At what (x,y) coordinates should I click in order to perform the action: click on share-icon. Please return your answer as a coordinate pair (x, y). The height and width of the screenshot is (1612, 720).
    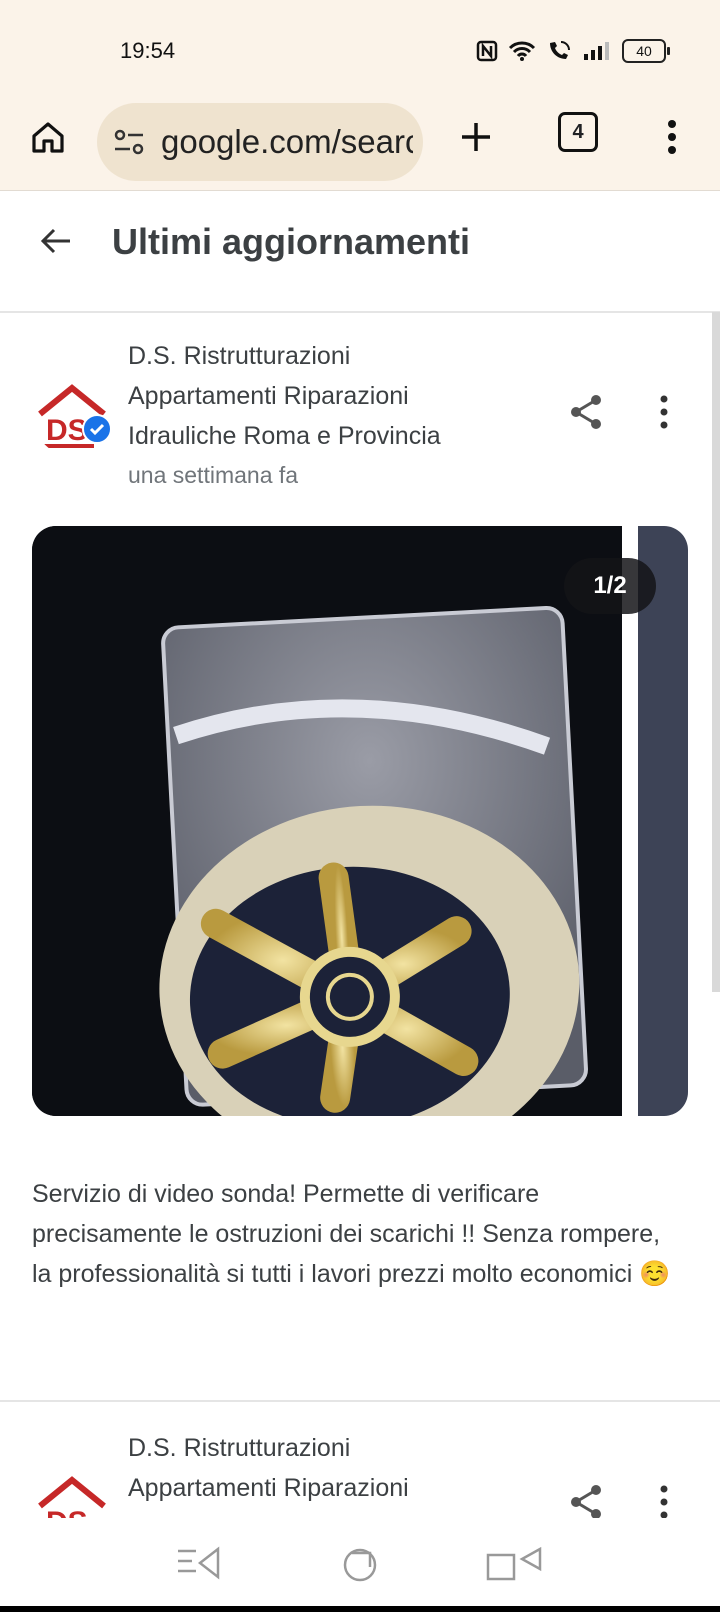
    Looking at the image, I should click on (586, 1501).